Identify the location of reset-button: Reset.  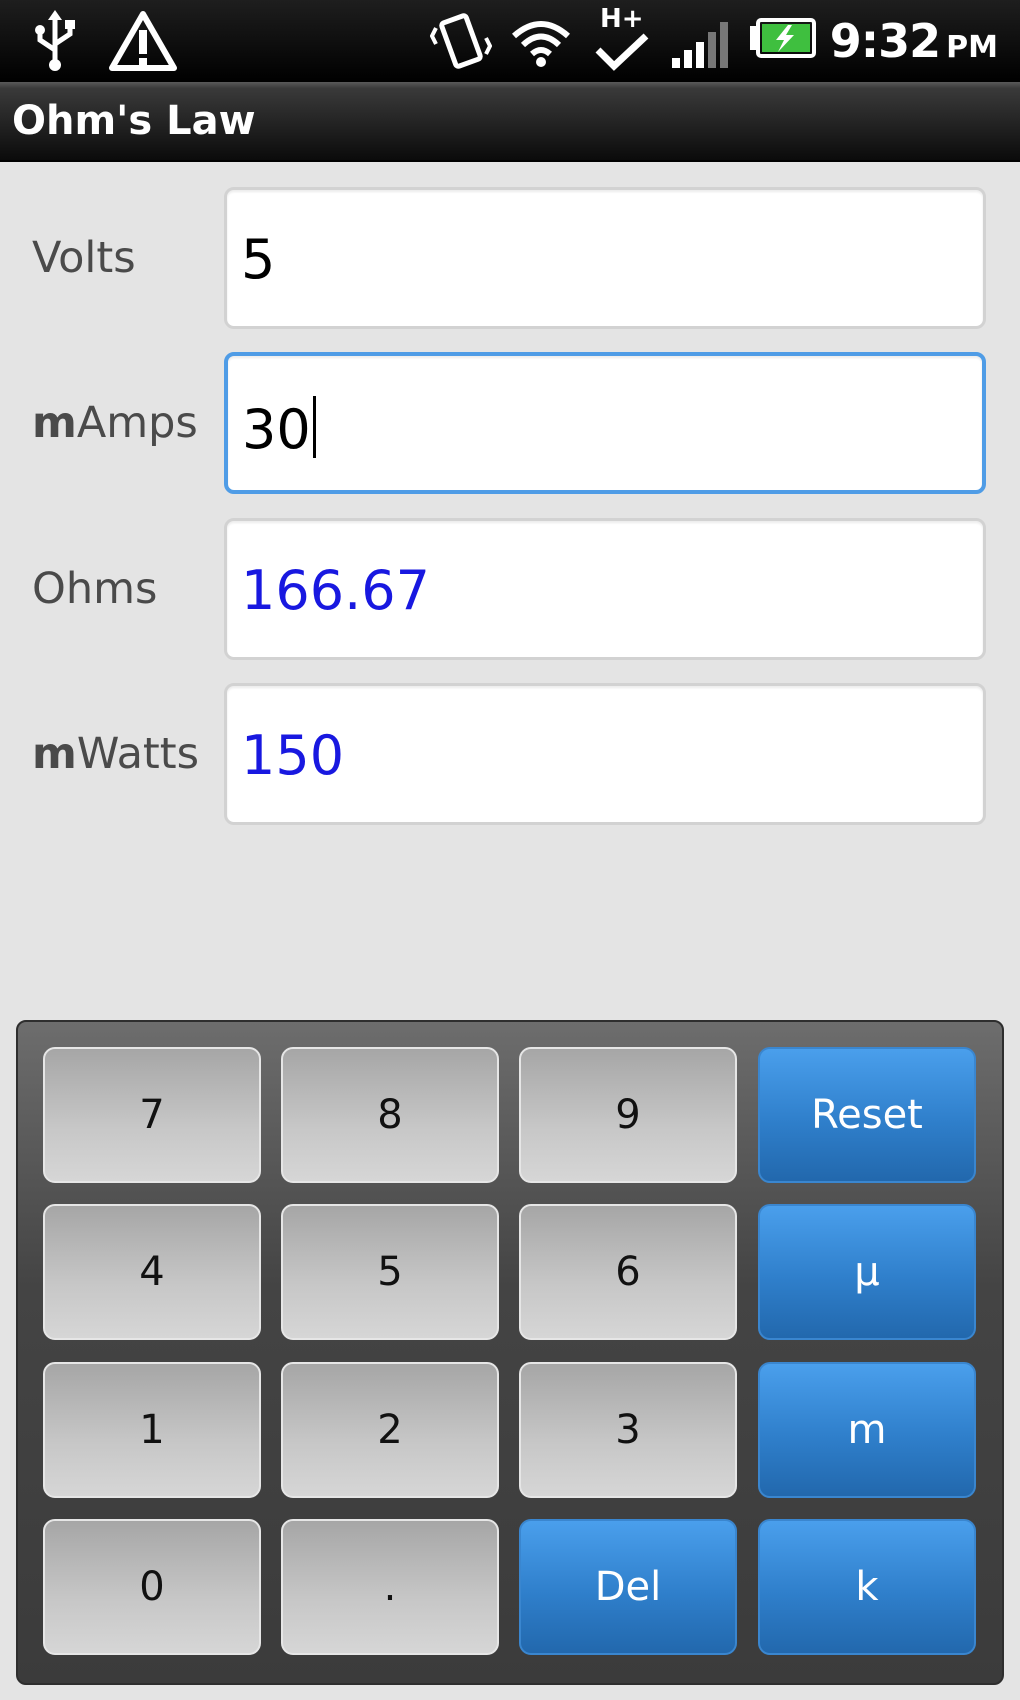
(867, 1115).